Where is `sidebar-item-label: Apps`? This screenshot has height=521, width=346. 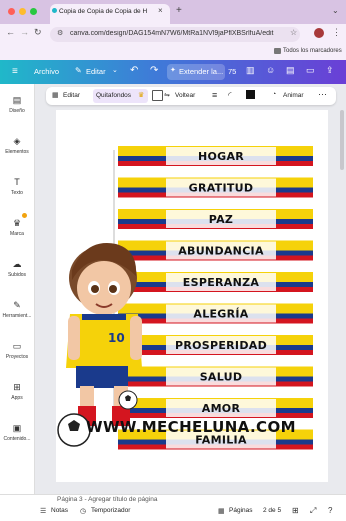 sidebar-item-label: Apps is located at coordinates (17, 398).